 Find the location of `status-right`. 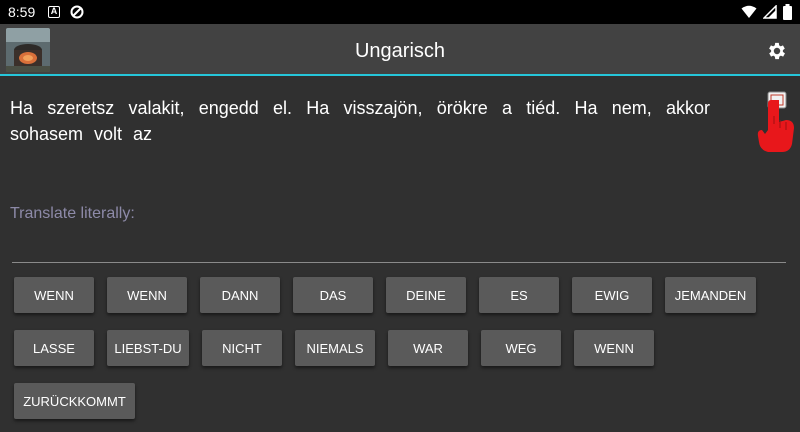

status-right is located at coordinates (766, 12).